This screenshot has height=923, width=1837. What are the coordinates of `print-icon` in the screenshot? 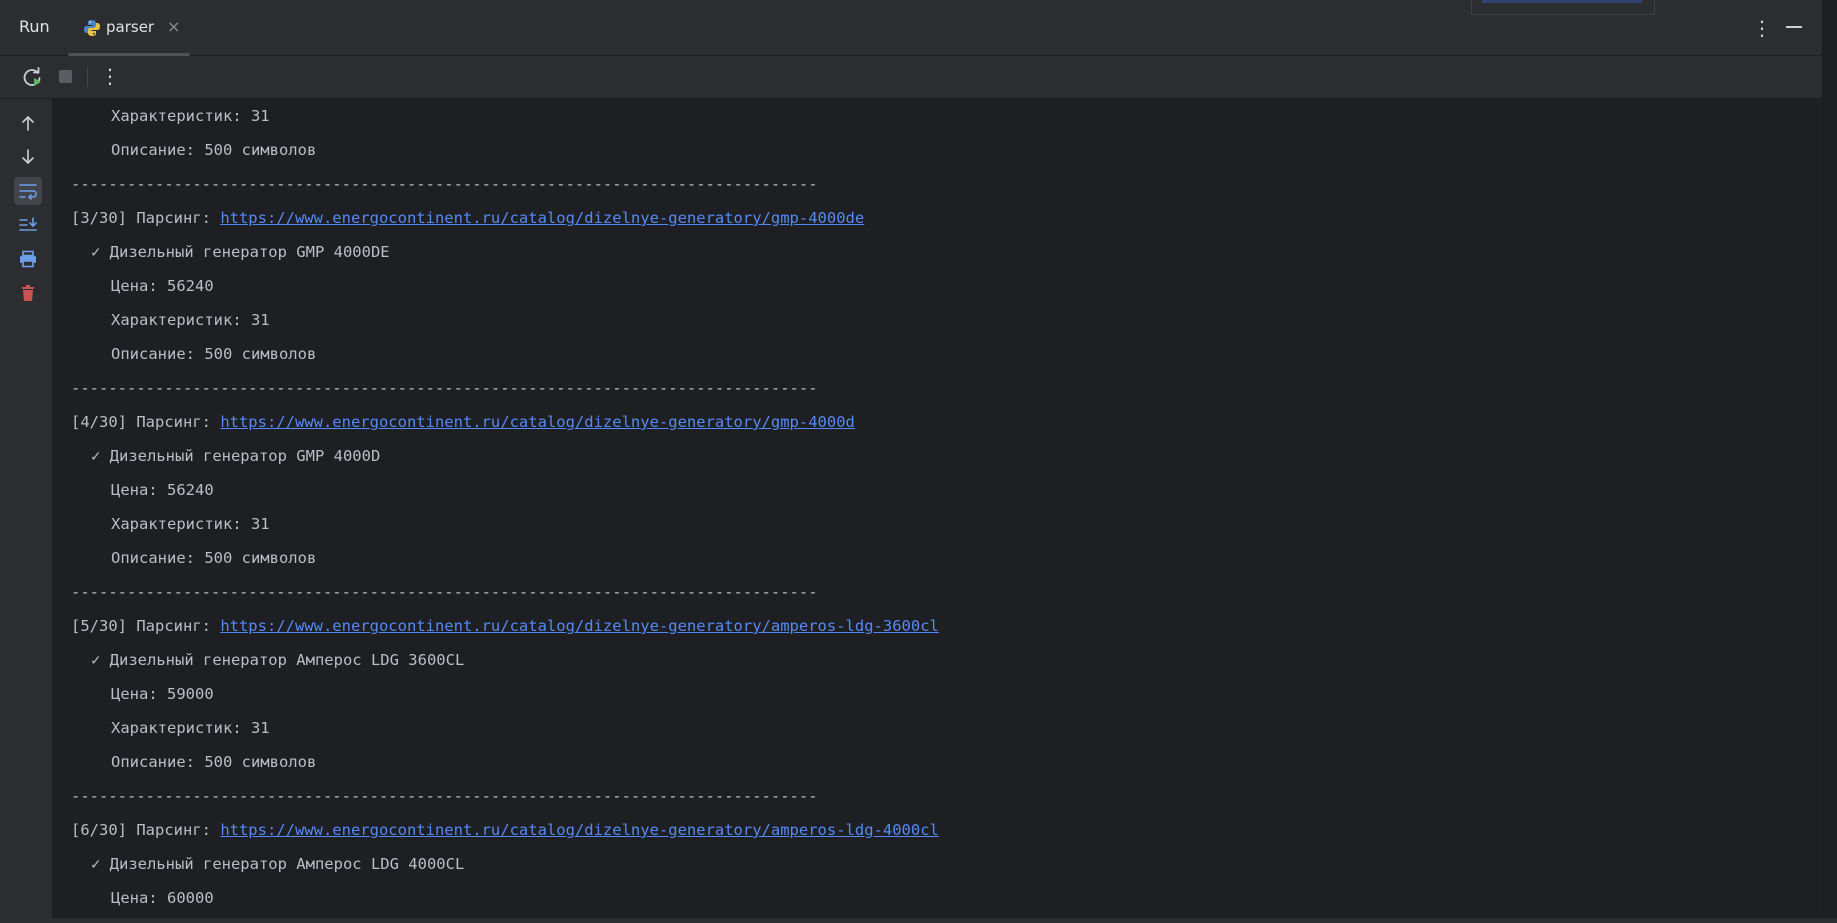 It's located at (28, 259).